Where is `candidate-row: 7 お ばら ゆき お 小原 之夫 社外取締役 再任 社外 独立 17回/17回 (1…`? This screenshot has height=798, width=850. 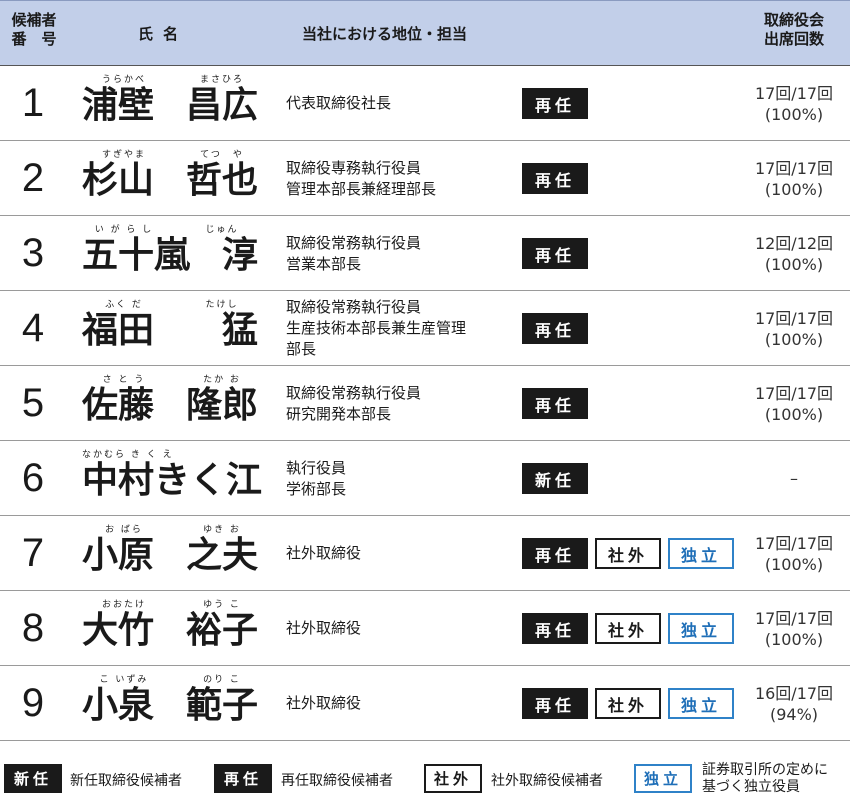
candidate-row: 7 お ばら ゆき お 小原 之夫 社外取締役 再任 社外 独立 17回/17回 (1… is located at coordinates (425, 553).